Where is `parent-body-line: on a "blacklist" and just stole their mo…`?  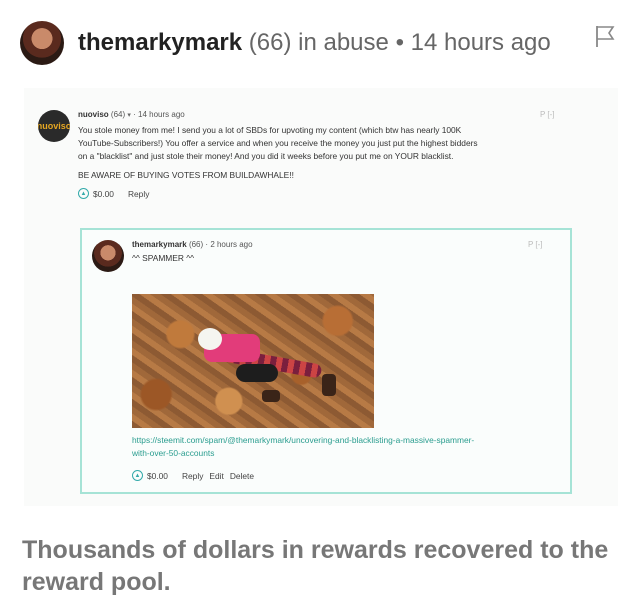 parent-body-line: on a "blacklist" and just stole their mo… is located at coordinates (266, 156).